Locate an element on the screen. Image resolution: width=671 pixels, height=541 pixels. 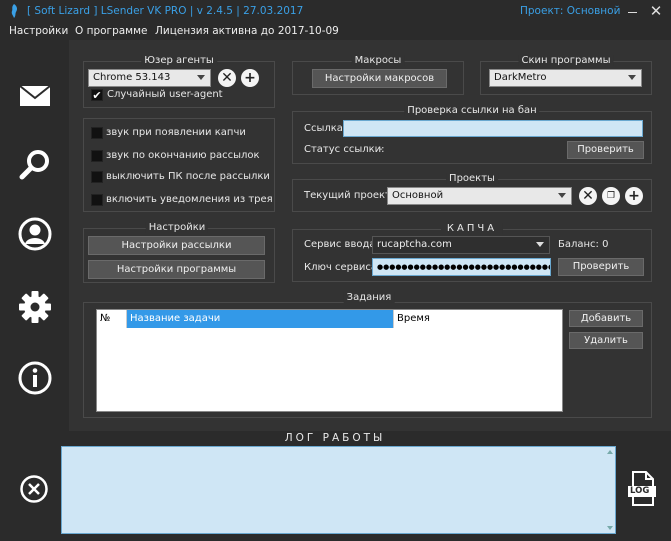
projects-title: Проекты is located at coordinates (472, 178).